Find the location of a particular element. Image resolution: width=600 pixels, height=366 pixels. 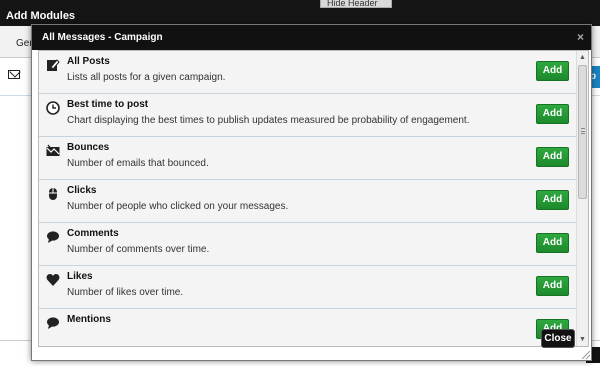

dialog-title: All Messages - Campaign is located at coordinates (102, 37).